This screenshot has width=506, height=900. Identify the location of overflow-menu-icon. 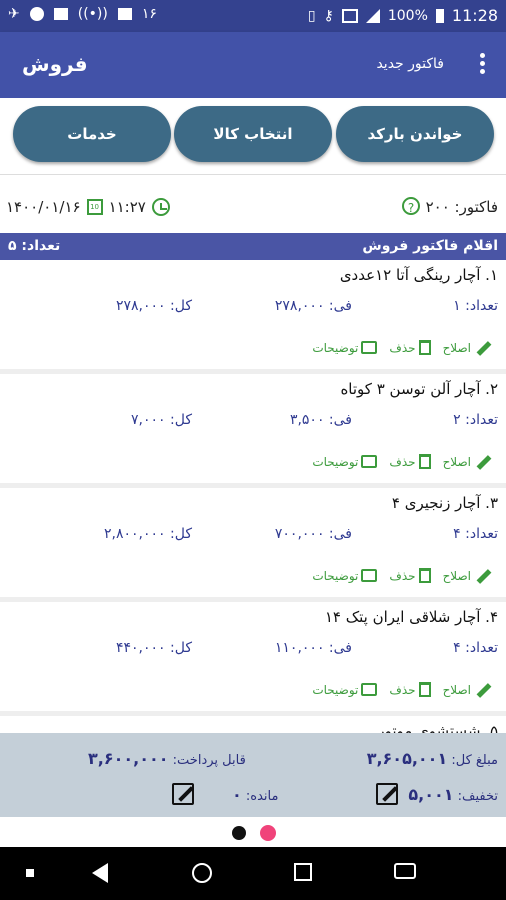
(482, 65).